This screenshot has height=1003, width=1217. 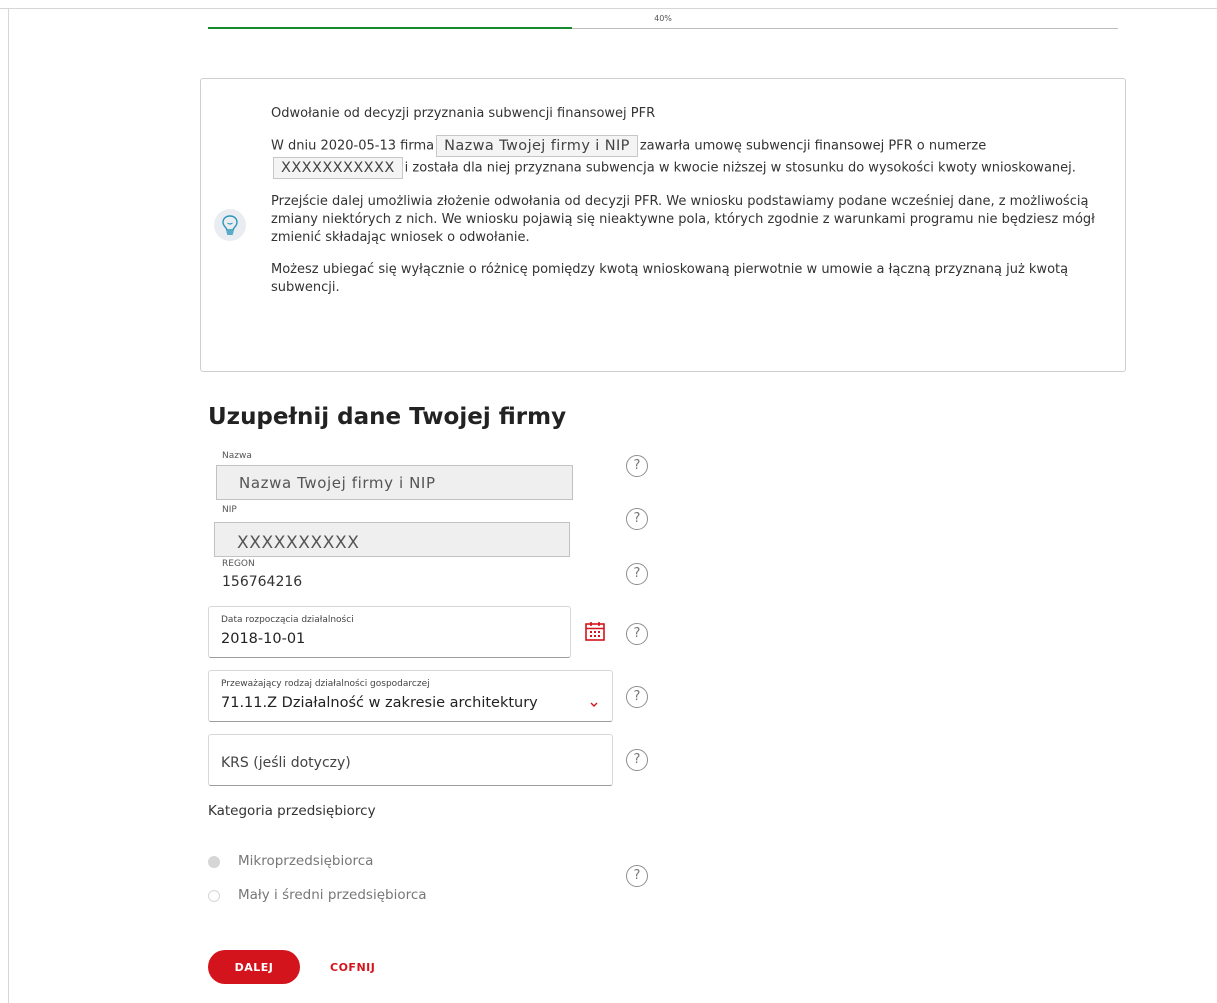 I want to click on next-button: DALEJ, so click(x=254, y=967).